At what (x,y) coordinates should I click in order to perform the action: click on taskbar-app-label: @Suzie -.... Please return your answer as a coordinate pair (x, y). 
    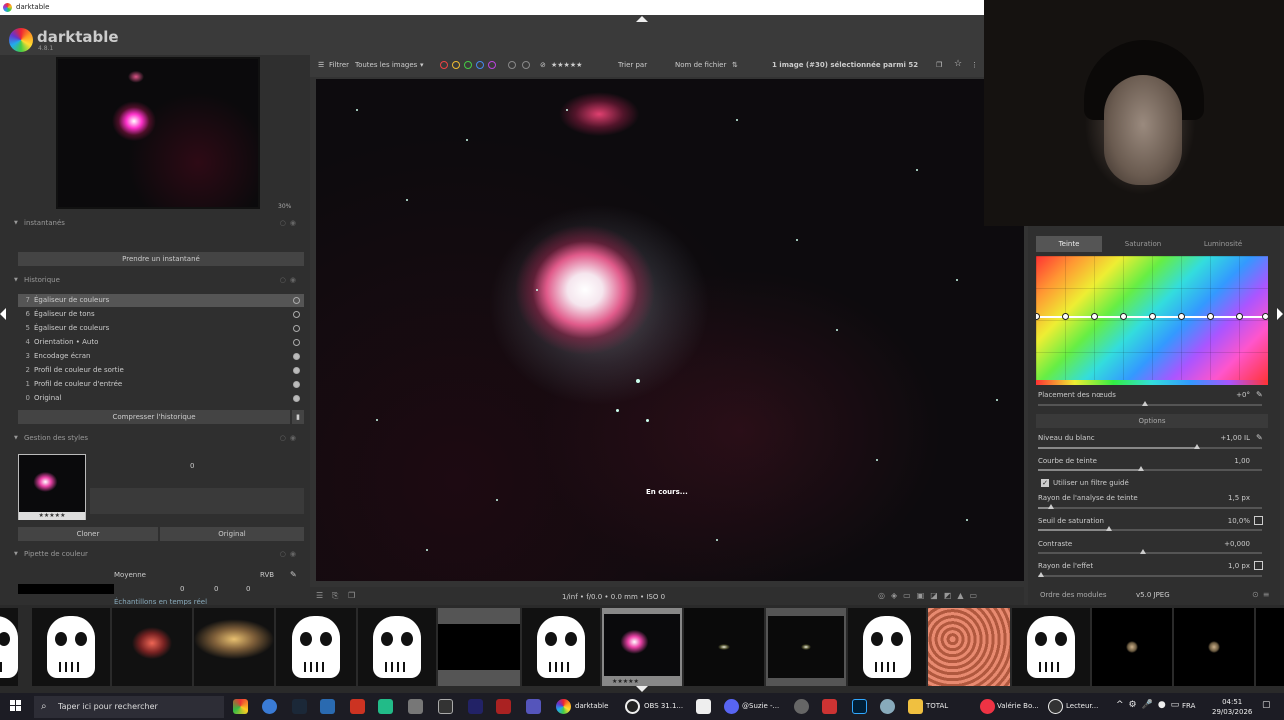
    Looking at the image, I should click on (760, 706).